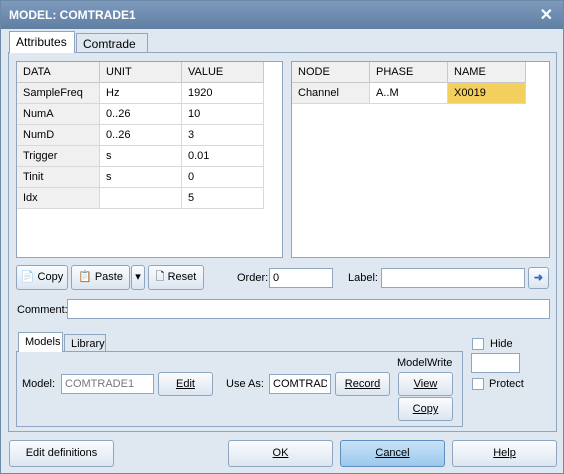  Describe the element at coordinates (58, 177) in the screenshot. I see `cell-data: Tinit` at that location.